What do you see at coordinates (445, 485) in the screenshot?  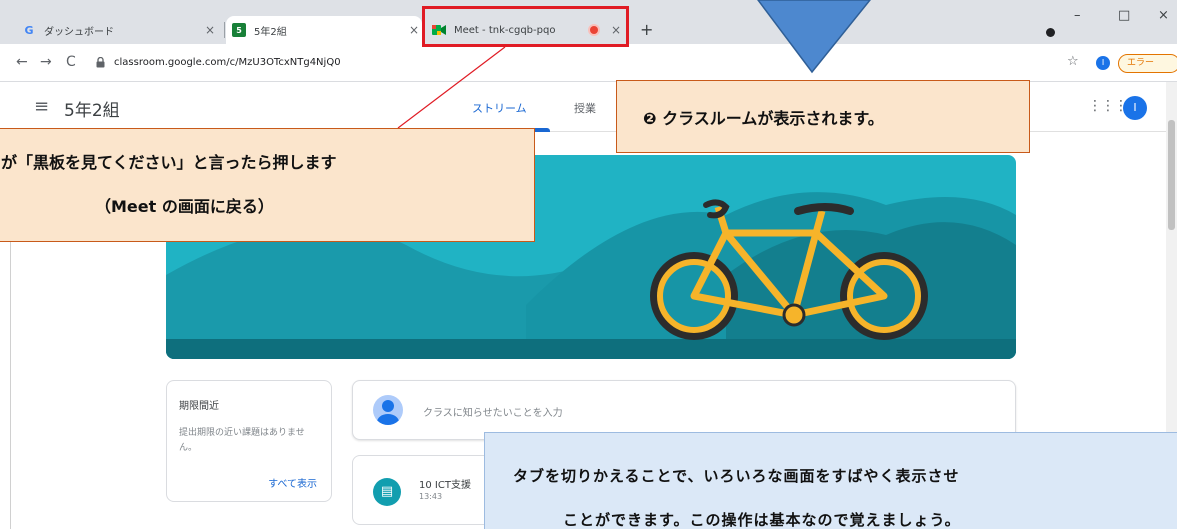 I see `stream-item-title: 10 ICT支援` at bounding box center [445, 485].